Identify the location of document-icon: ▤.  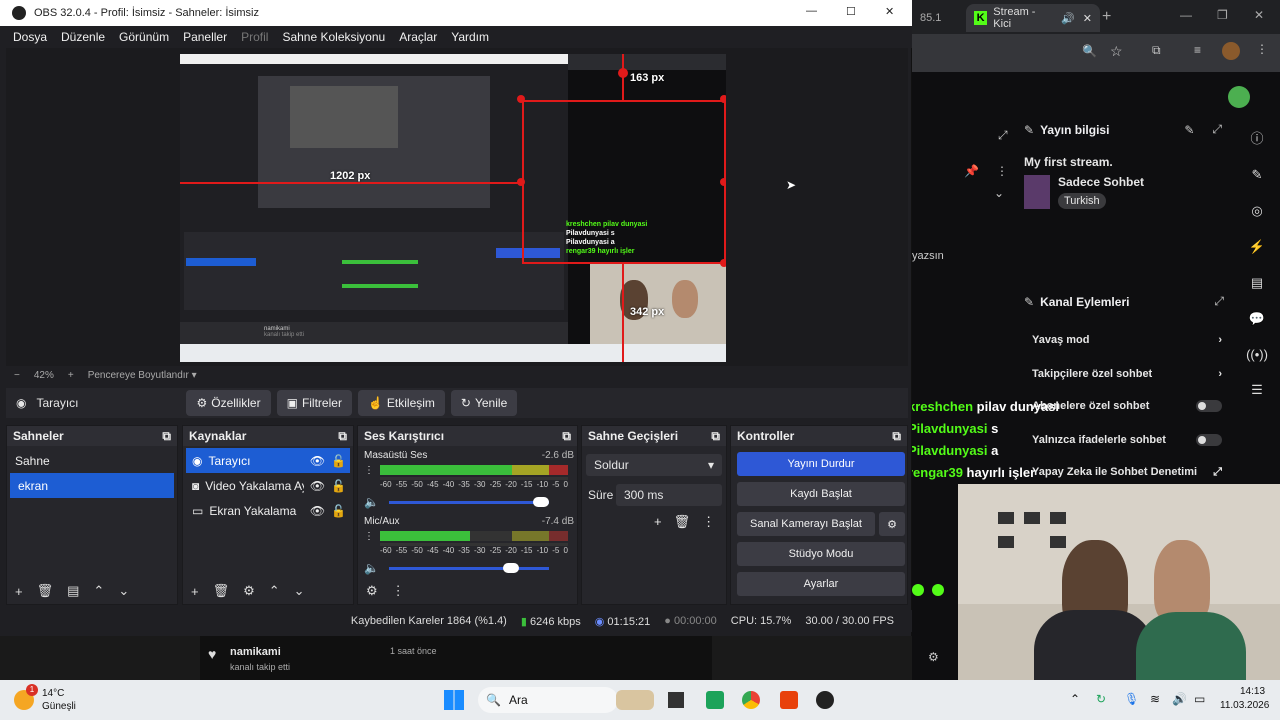
(1257, 283).